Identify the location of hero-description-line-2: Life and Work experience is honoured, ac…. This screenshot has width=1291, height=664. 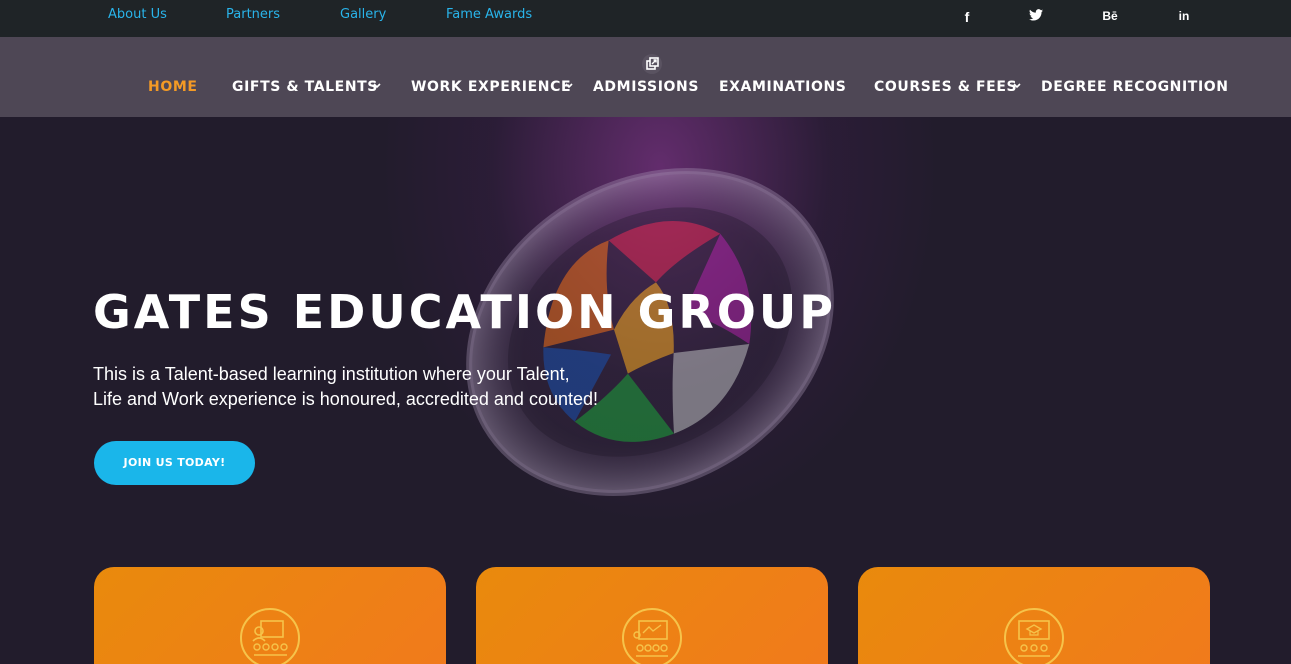
(345, 399).